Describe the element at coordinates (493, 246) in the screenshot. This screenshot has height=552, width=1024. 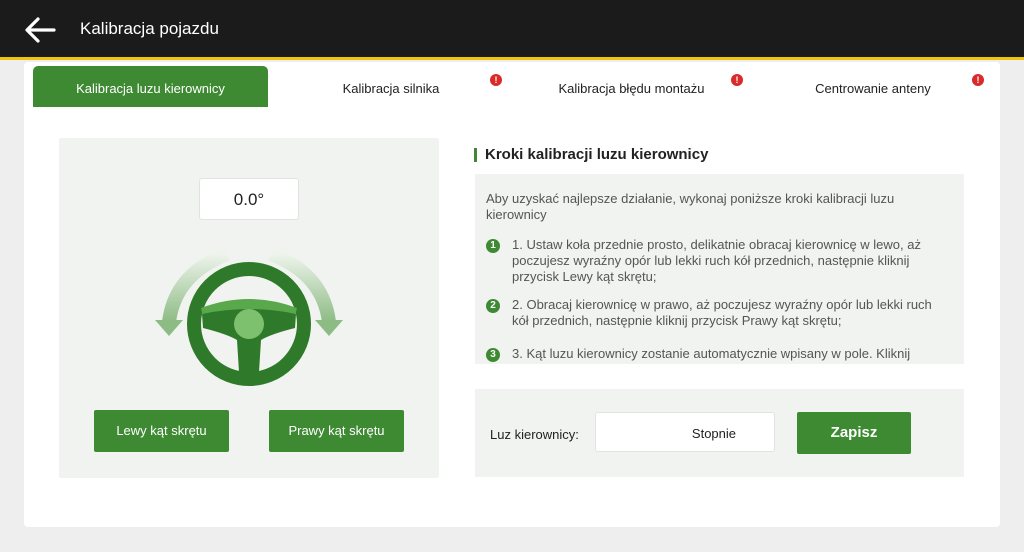
I see `step-number-badge: 1` at that location.